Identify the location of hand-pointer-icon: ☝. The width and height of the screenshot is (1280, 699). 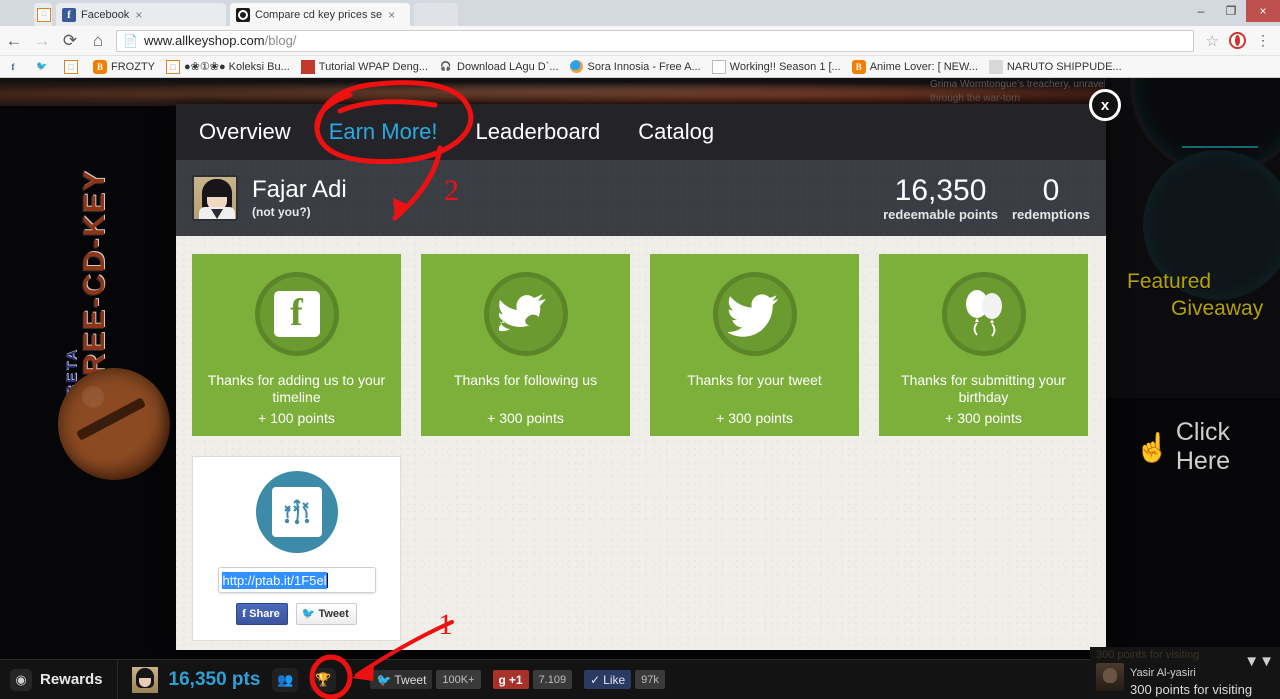
(1152, 447).